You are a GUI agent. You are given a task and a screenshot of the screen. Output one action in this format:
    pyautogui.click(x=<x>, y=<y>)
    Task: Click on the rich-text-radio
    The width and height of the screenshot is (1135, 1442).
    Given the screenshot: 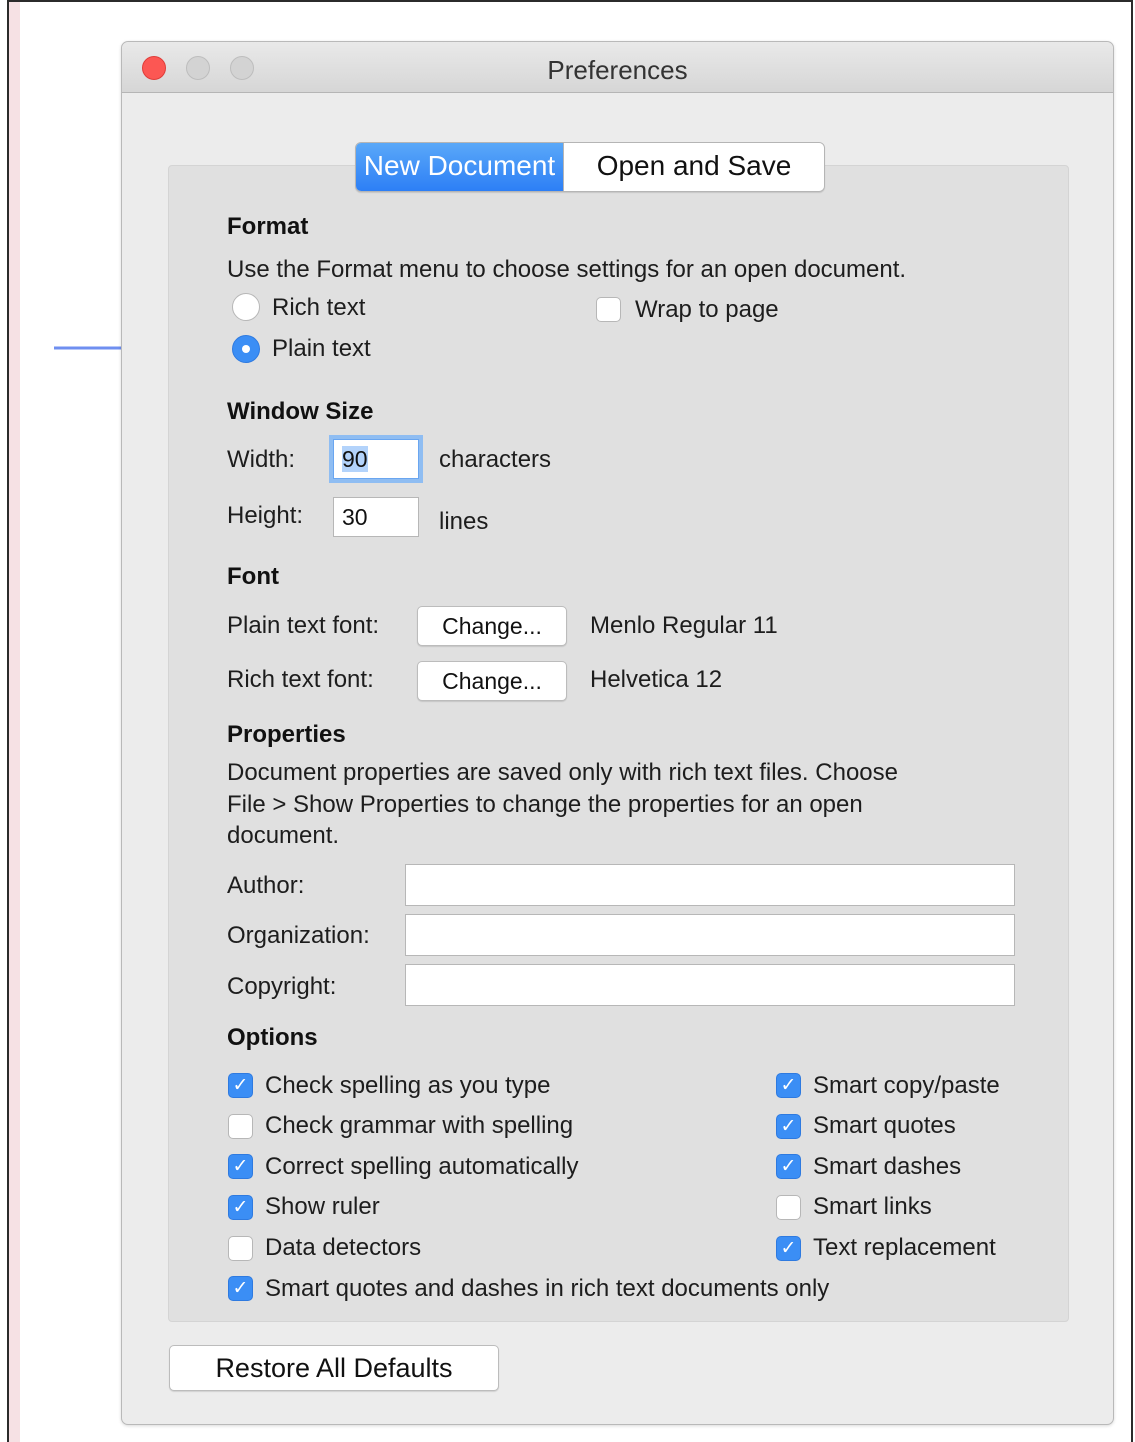 What is the action you would take?
    pyautogui.click(x=246, y=307)
    